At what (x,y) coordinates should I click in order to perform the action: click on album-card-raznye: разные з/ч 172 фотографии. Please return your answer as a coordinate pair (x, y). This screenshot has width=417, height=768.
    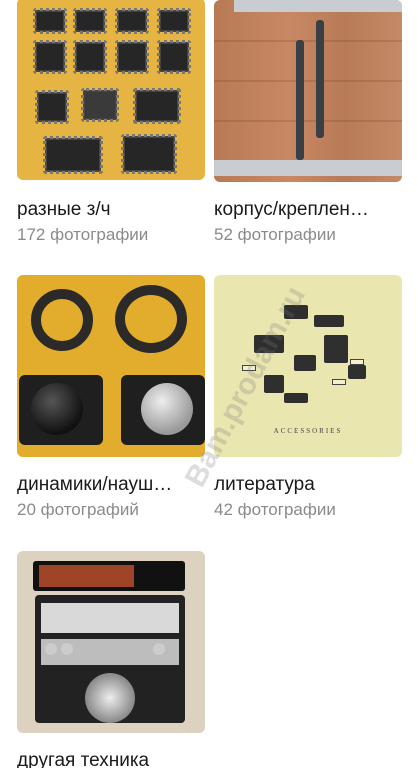
    Looking at the image, I should click on (111, 123).